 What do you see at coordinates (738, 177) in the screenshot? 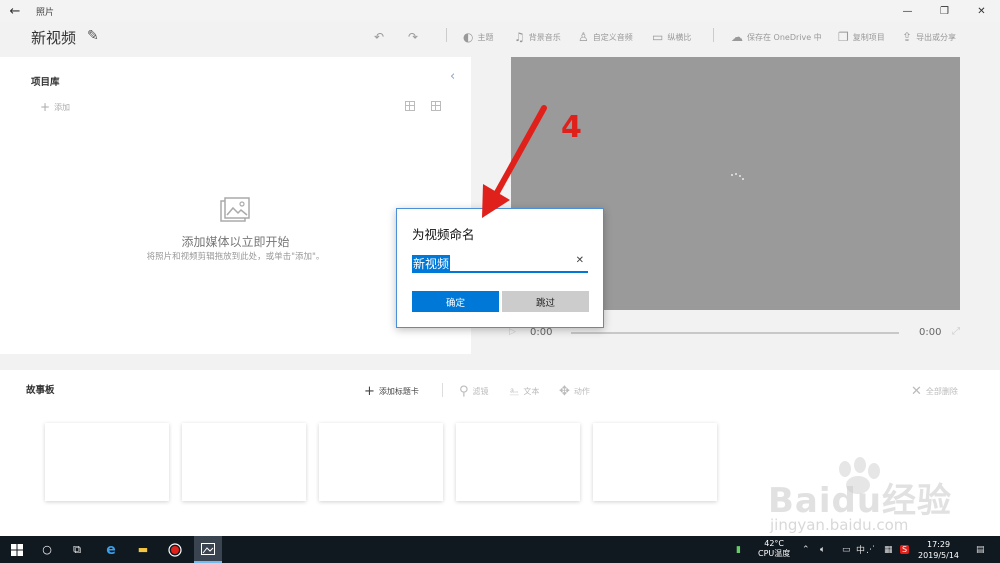
I see `loading-spinner-icon` at bounding box center [738, 177].